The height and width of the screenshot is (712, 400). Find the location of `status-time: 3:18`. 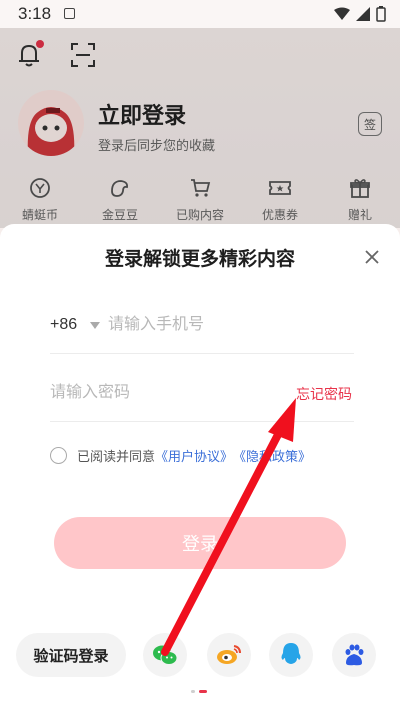

status-time: 3:18 is located at coordinates (35, 13).